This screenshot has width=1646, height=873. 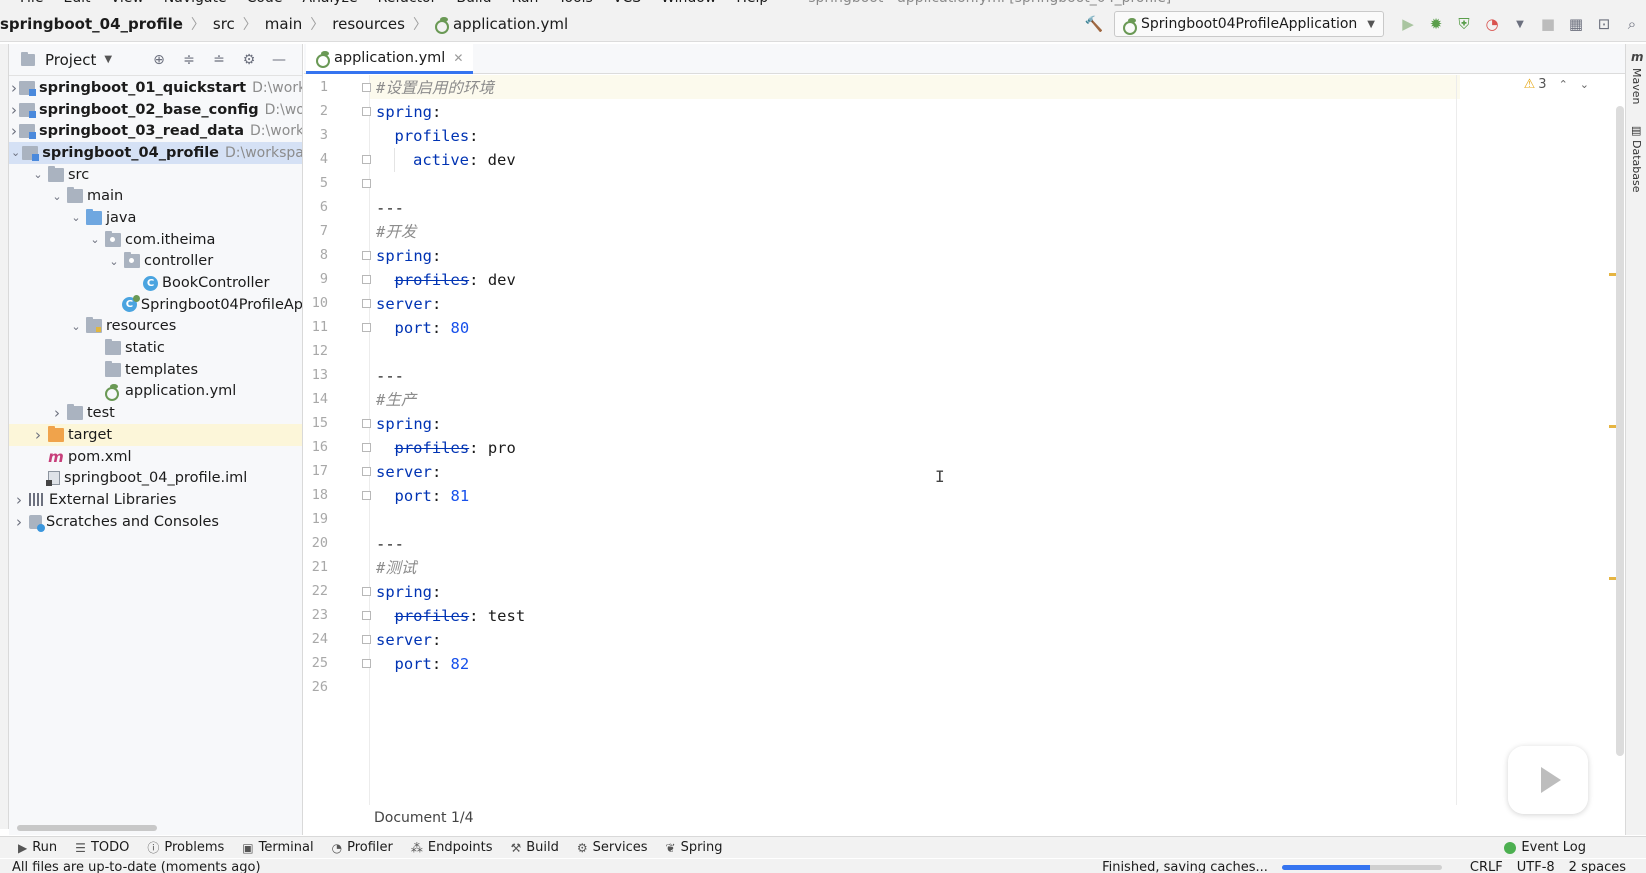 What do you see at coordinates (155, 196) in the screenshot?
I see `tree-item: ⌄ main` at bounding box center [155, 196].